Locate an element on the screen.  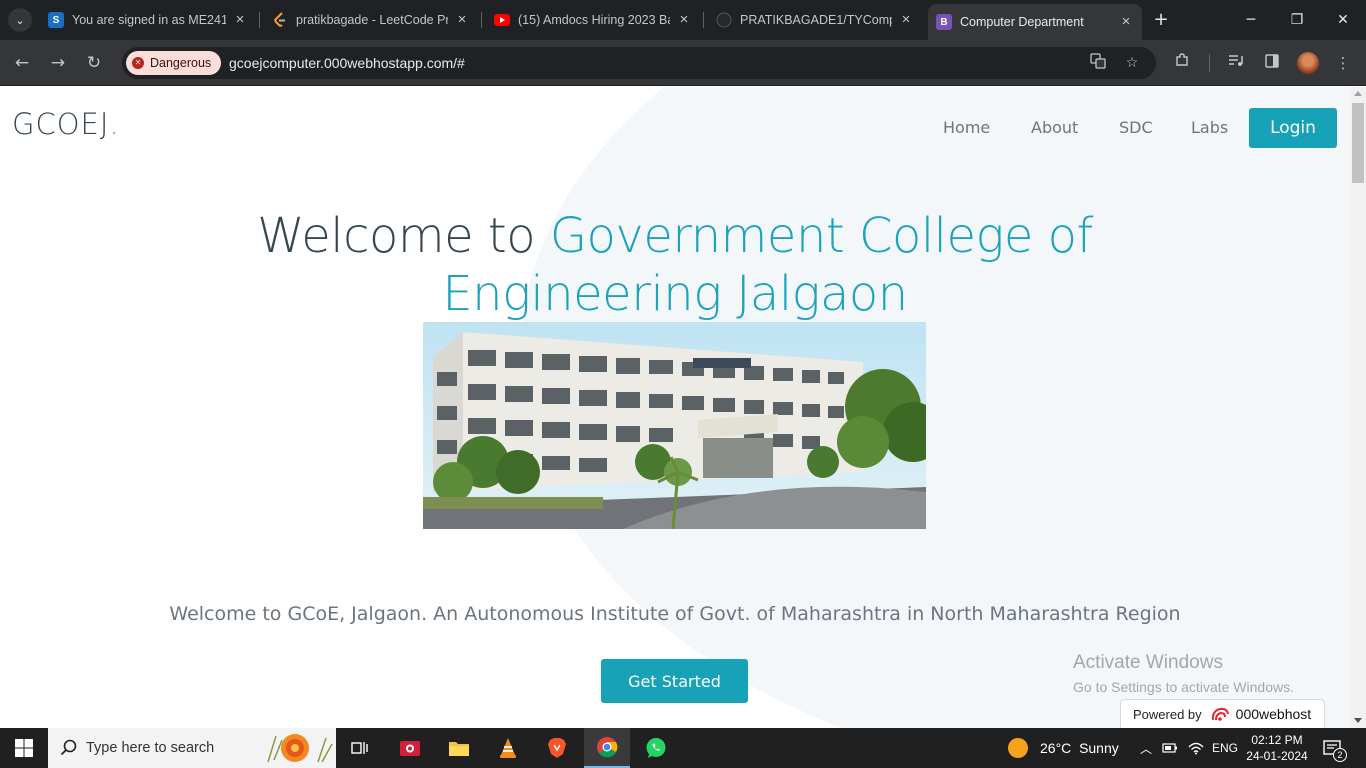
weather-widget: 26°C Sunny is located at coordinates (1063, 748).